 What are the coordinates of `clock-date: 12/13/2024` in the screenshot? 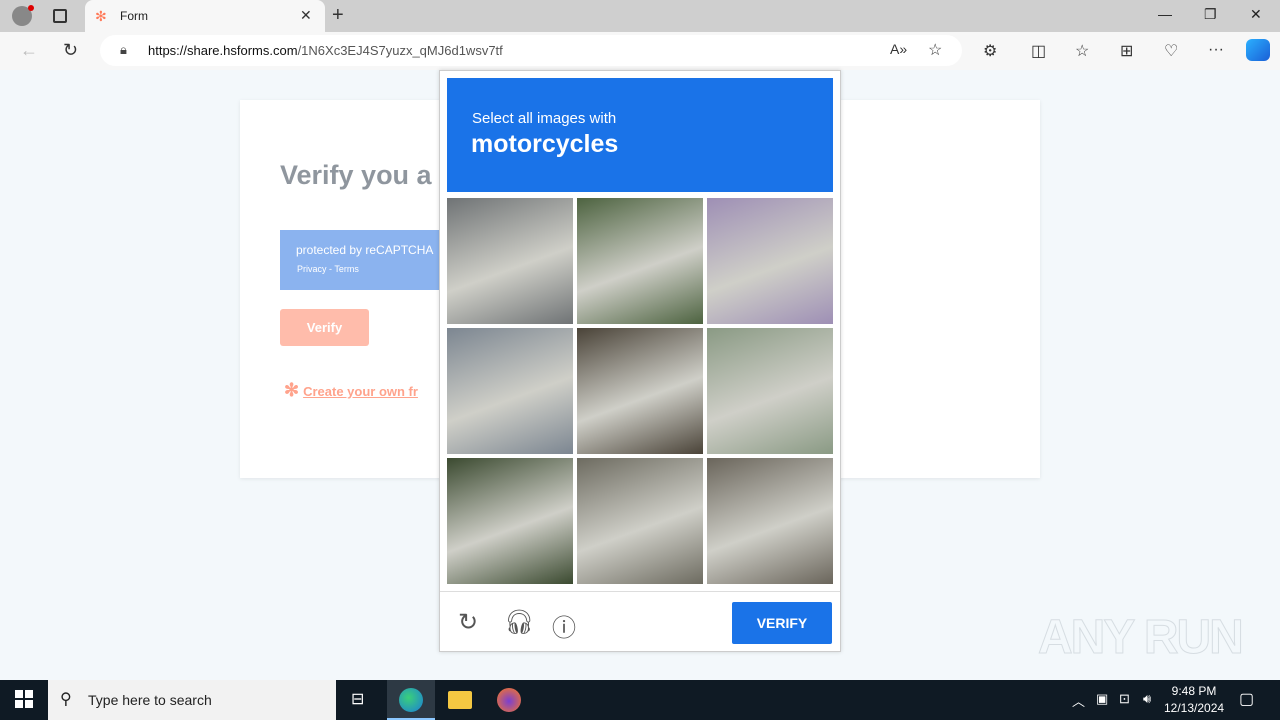 It's located at (1194, 708).